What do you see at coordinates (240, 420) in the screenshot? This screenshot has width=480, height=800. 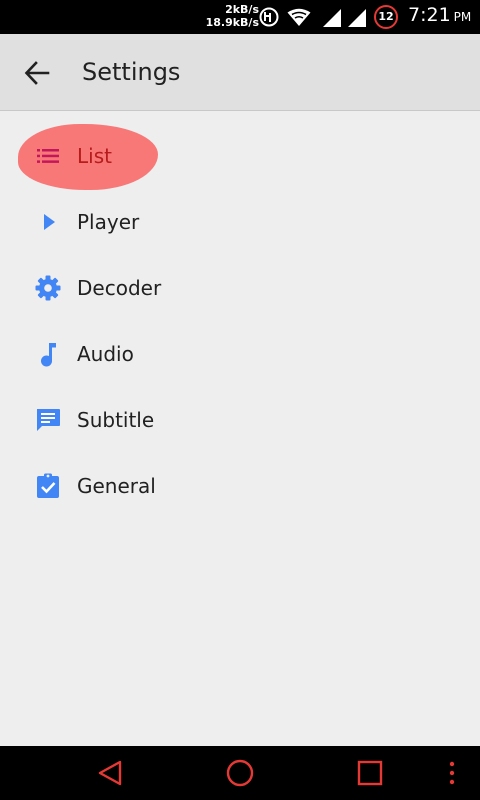 I see `settings-item-subtitle: Subtitle` at bounding box center [240, 420].